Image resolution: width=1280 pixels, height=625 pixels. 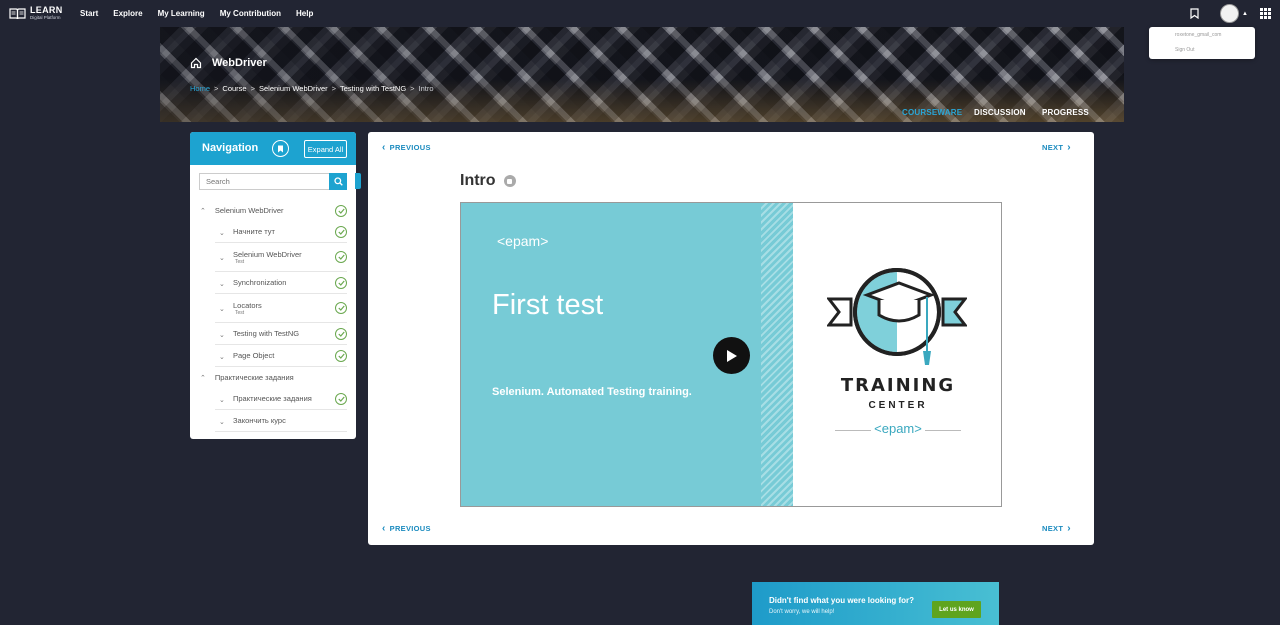 What do you see at coordinates (196, 63) in the screenshot?
I see `home-icon` at bounding box center [196, 63].